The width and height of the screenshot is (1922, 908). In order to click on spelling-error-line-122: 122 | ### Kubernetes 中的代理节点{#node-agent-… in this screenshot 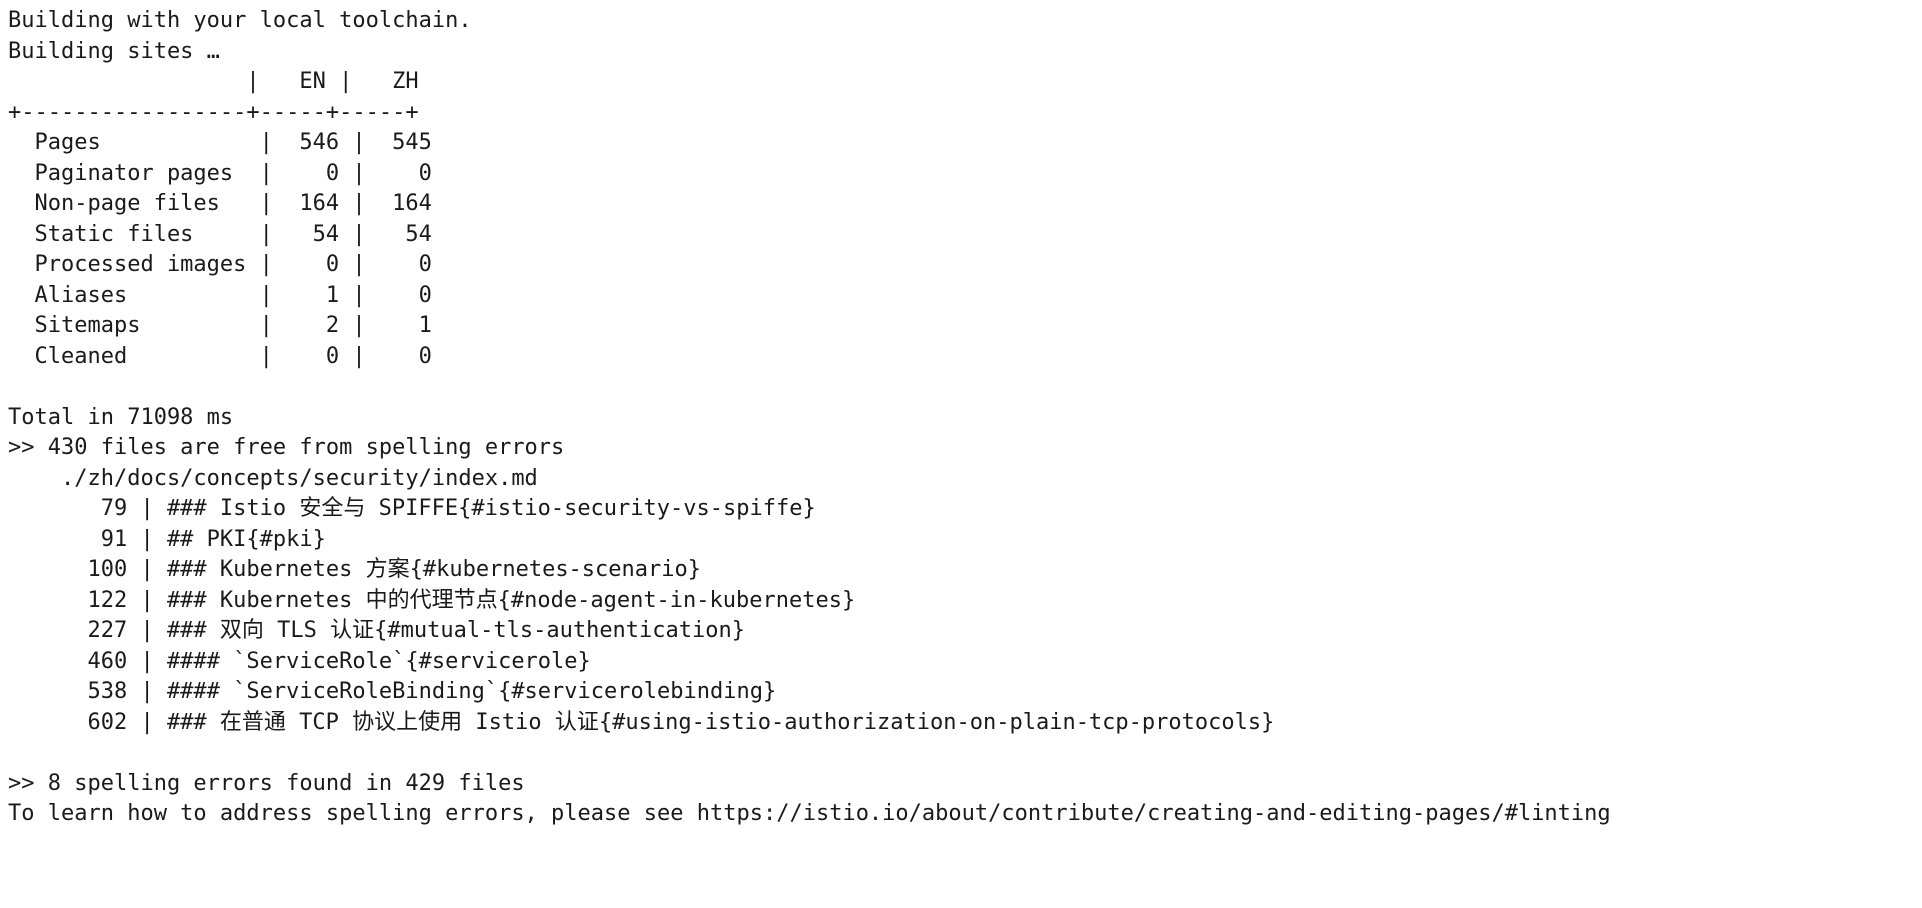, I will do `click(432, 600)`.